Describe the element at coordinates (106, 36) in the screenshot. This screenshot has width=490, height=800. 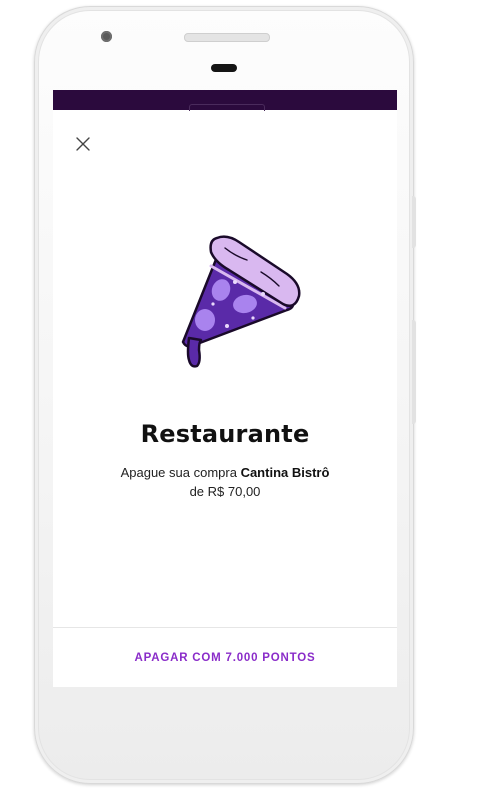
I see `front-camera` at that location.